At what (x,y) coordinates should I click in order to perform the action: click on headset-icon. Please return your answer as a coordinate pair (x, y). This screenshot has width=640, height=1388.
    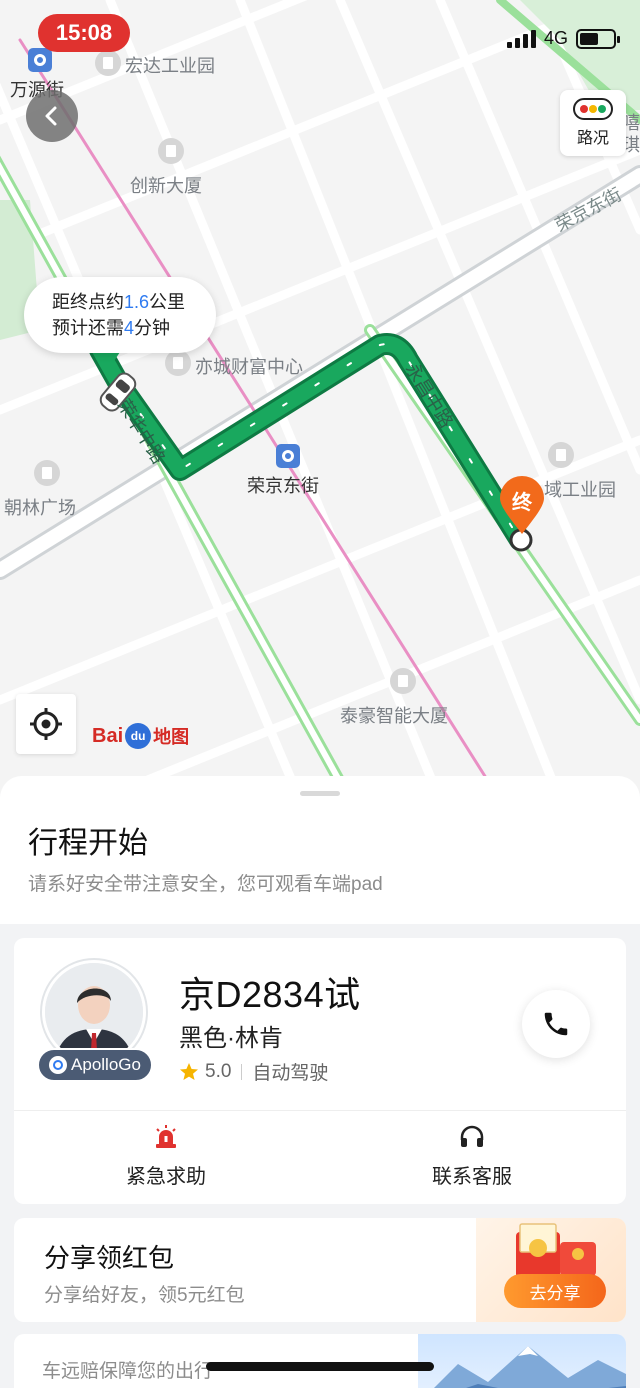
    Looking at the image, I should click on (472, 1136).